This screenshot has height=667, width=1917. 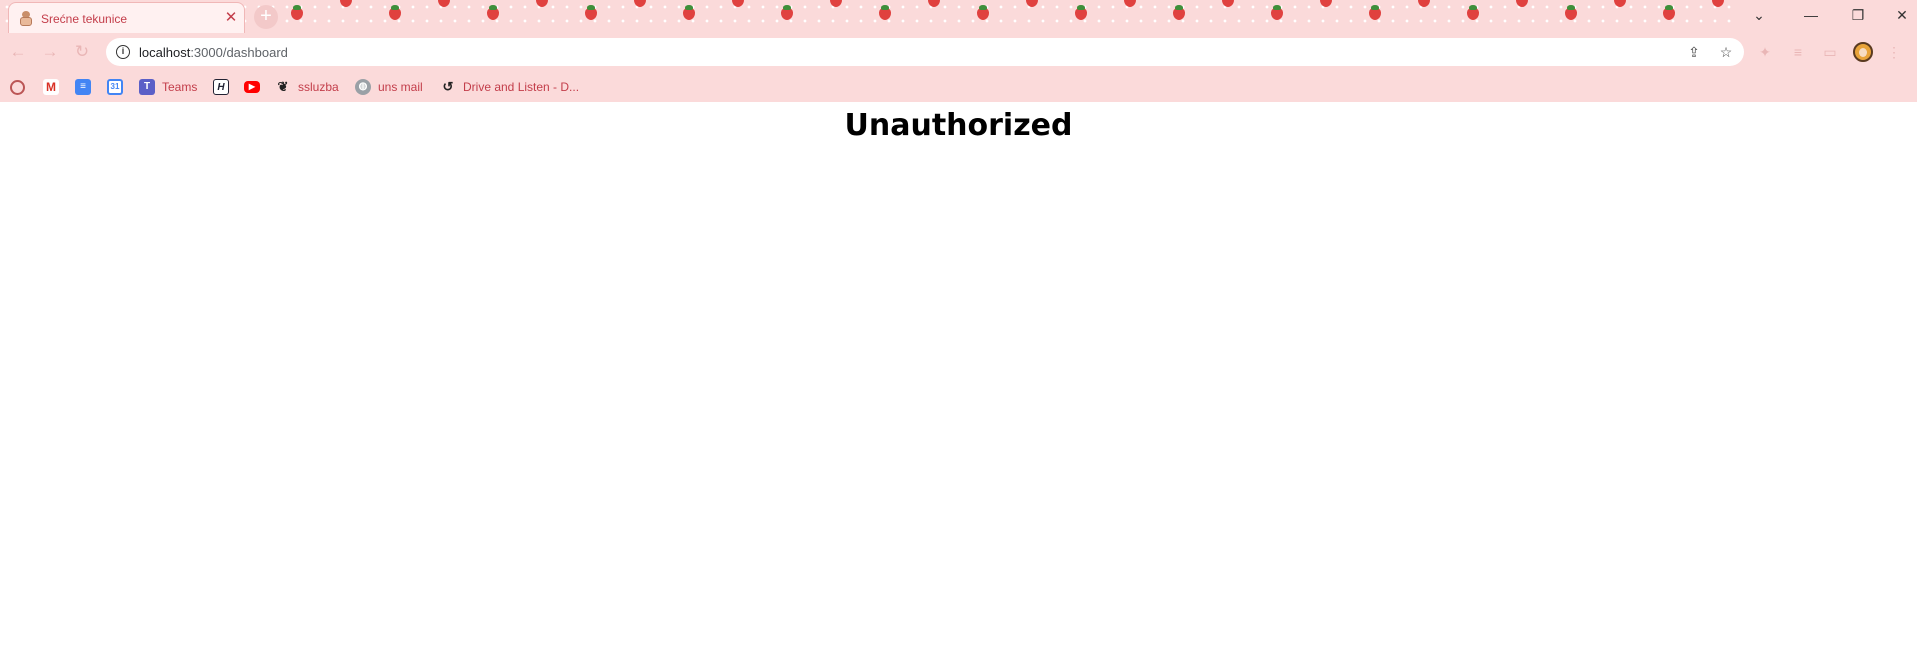 What do you see at coordinates (115, 87) in the screenshot?
I see `calendar-icon: 31` at bounding box center [115, 87].